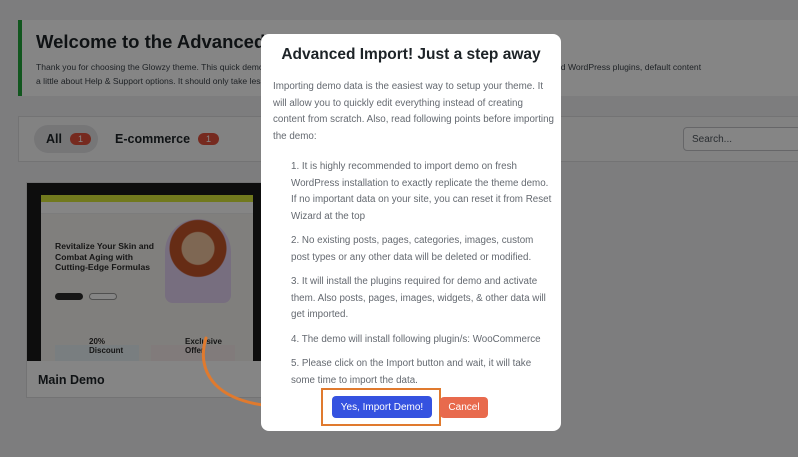 The image size is (798, 457). Describe the element at coordinates (411, 54) in the screenshot. I see `modal-title: Advanced Import! Just a step away` at that location.